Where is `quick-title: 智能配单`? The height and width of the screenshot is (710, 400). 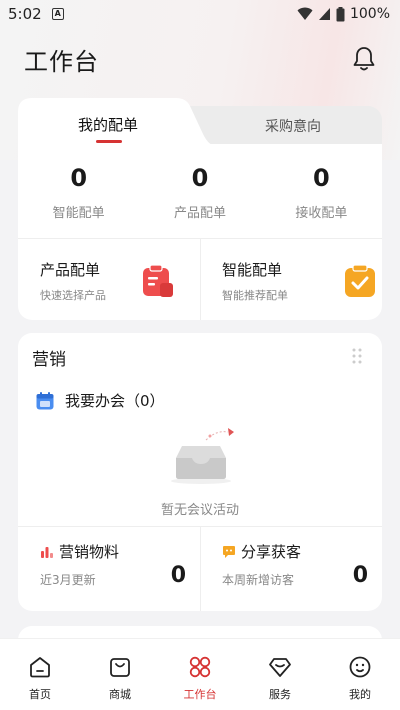
quick-title: 智能配单 is located at coordinates (252, 270).